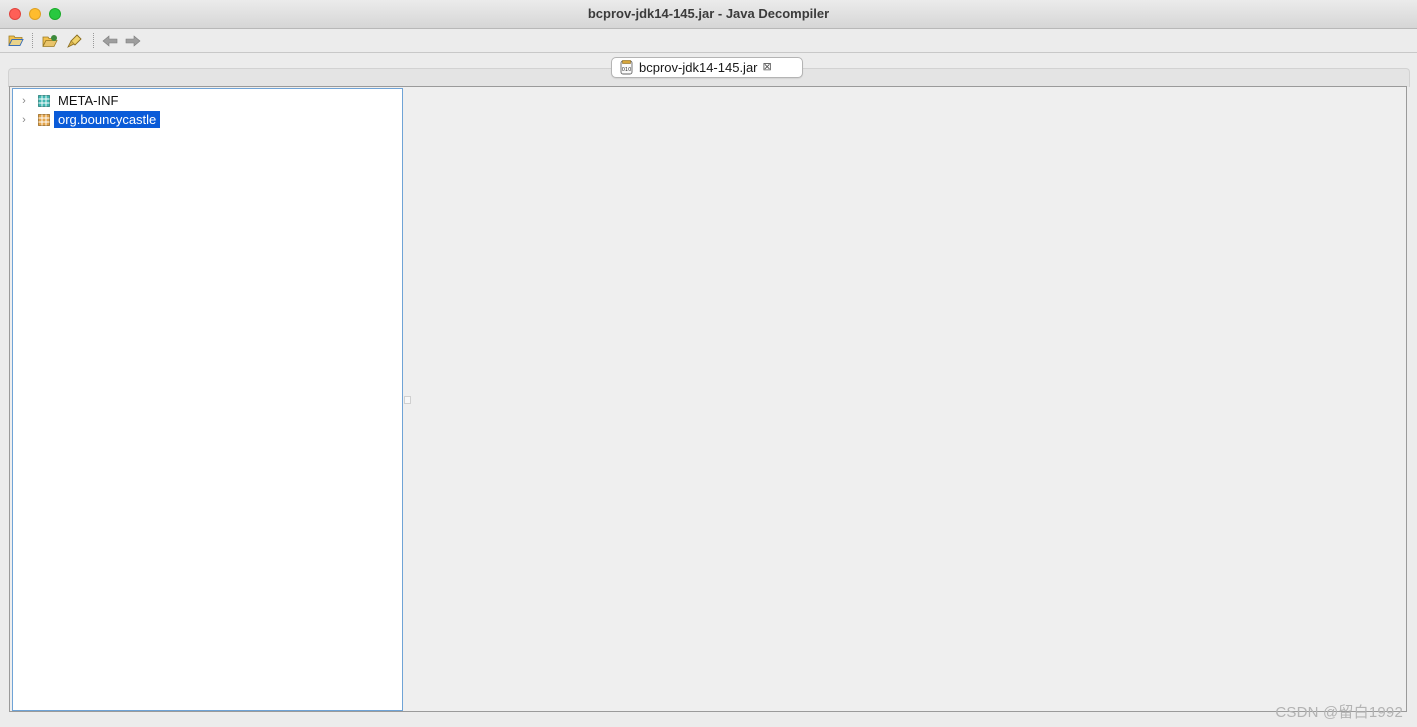  I want to click on svg-text: 010, so click(627, 70).